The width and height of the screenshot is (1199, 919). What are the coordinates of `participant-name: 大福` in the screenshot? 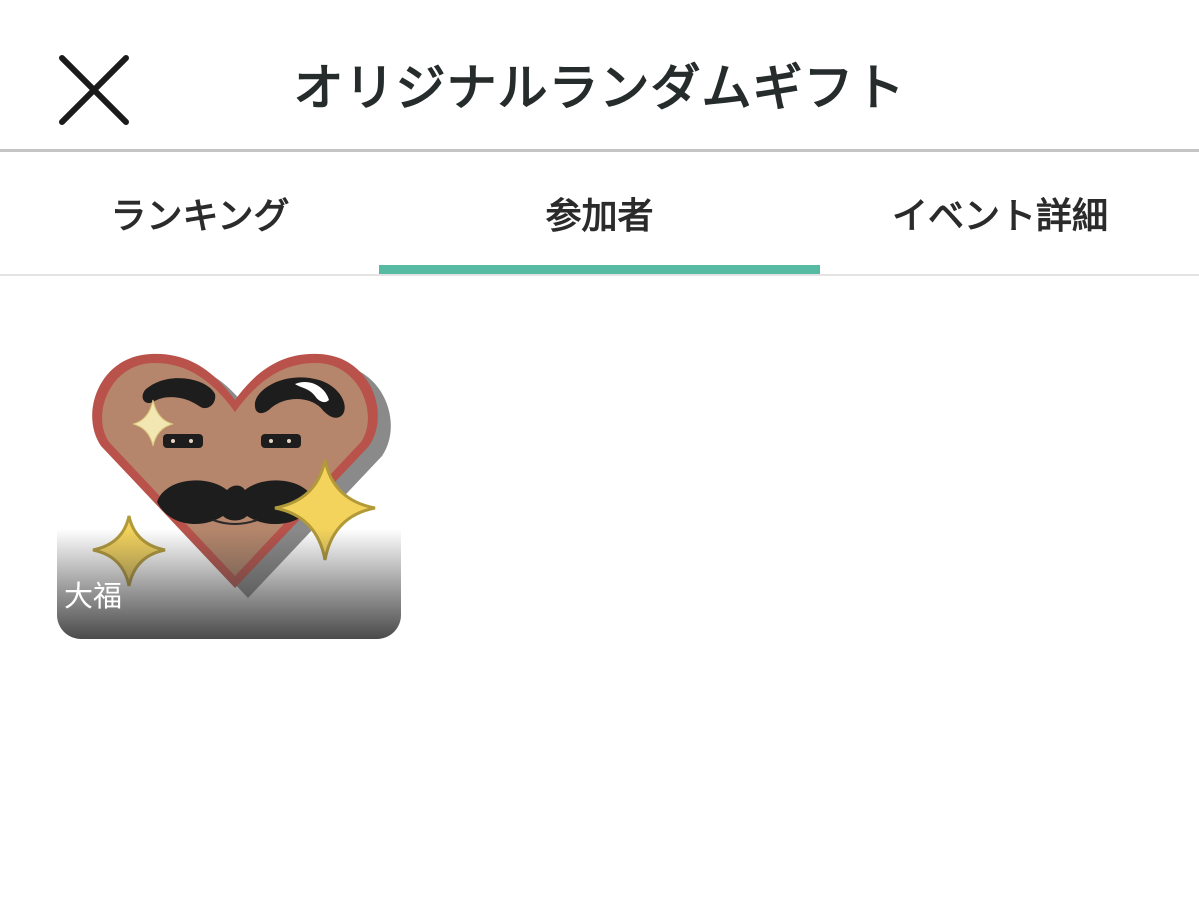 It's located at (93, 596).